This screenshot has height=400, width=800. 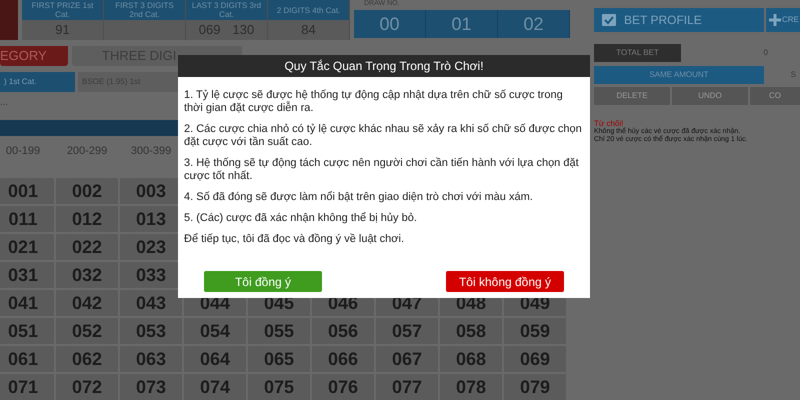 I want to click on action-button: DELETE, so click(x=632, y=96).